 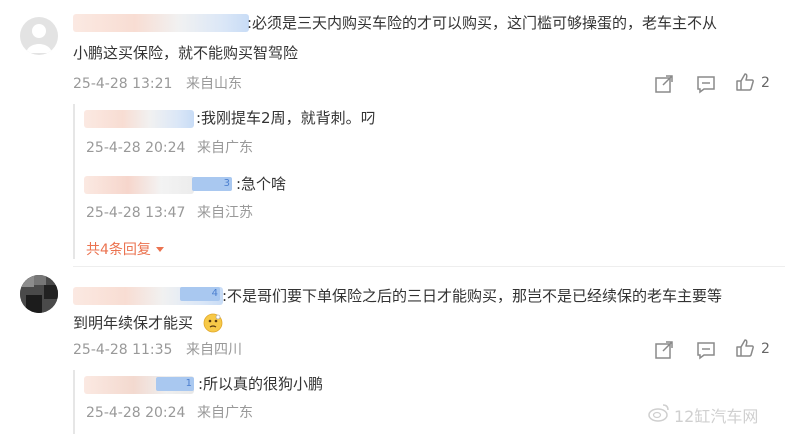 I want to click on more-replies-link: 共4条回复, so click(x=125, y=249).